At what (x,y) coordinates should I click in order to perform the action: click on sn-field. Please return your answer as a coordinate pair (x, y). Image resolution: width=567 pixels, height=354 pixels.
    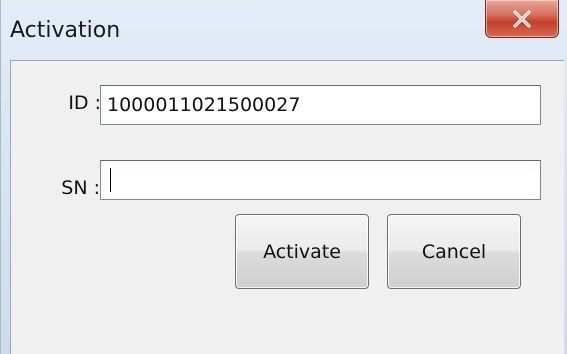
    Looking at the image, I should click on (320, 180).